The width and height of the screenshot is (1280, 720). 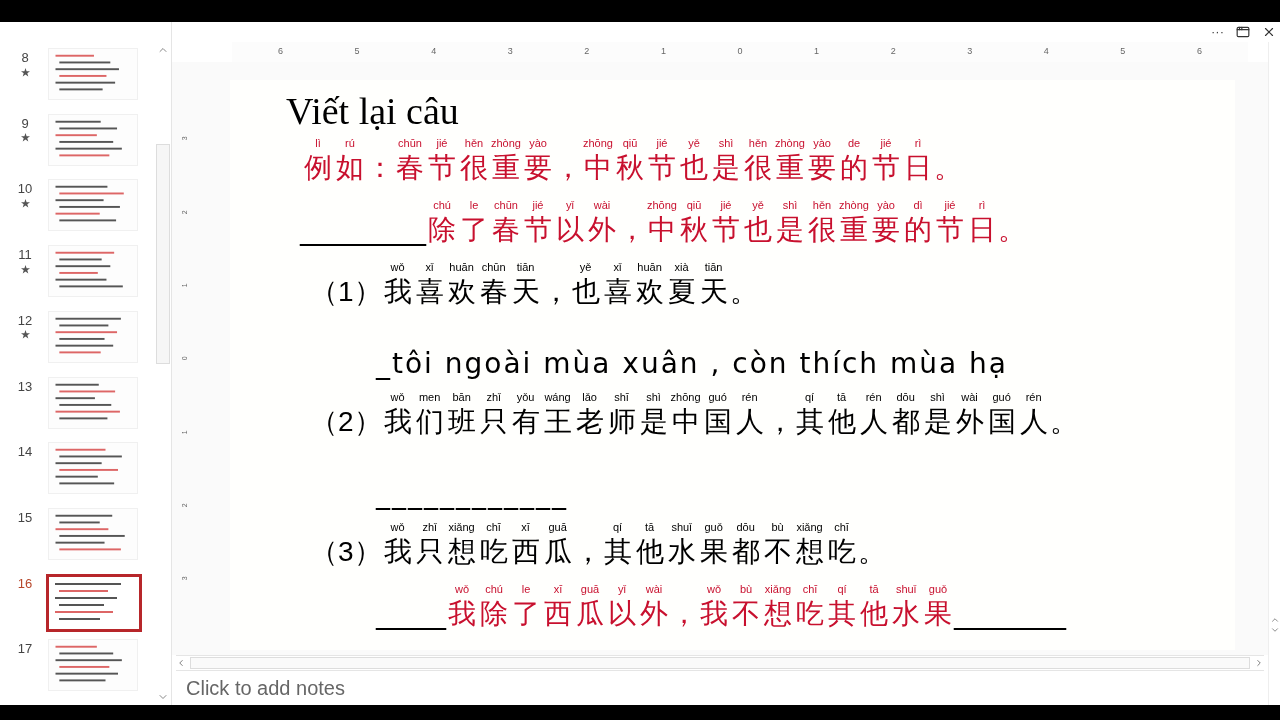 I want to click on sentence-text: 。, so click(x=871, y=552).